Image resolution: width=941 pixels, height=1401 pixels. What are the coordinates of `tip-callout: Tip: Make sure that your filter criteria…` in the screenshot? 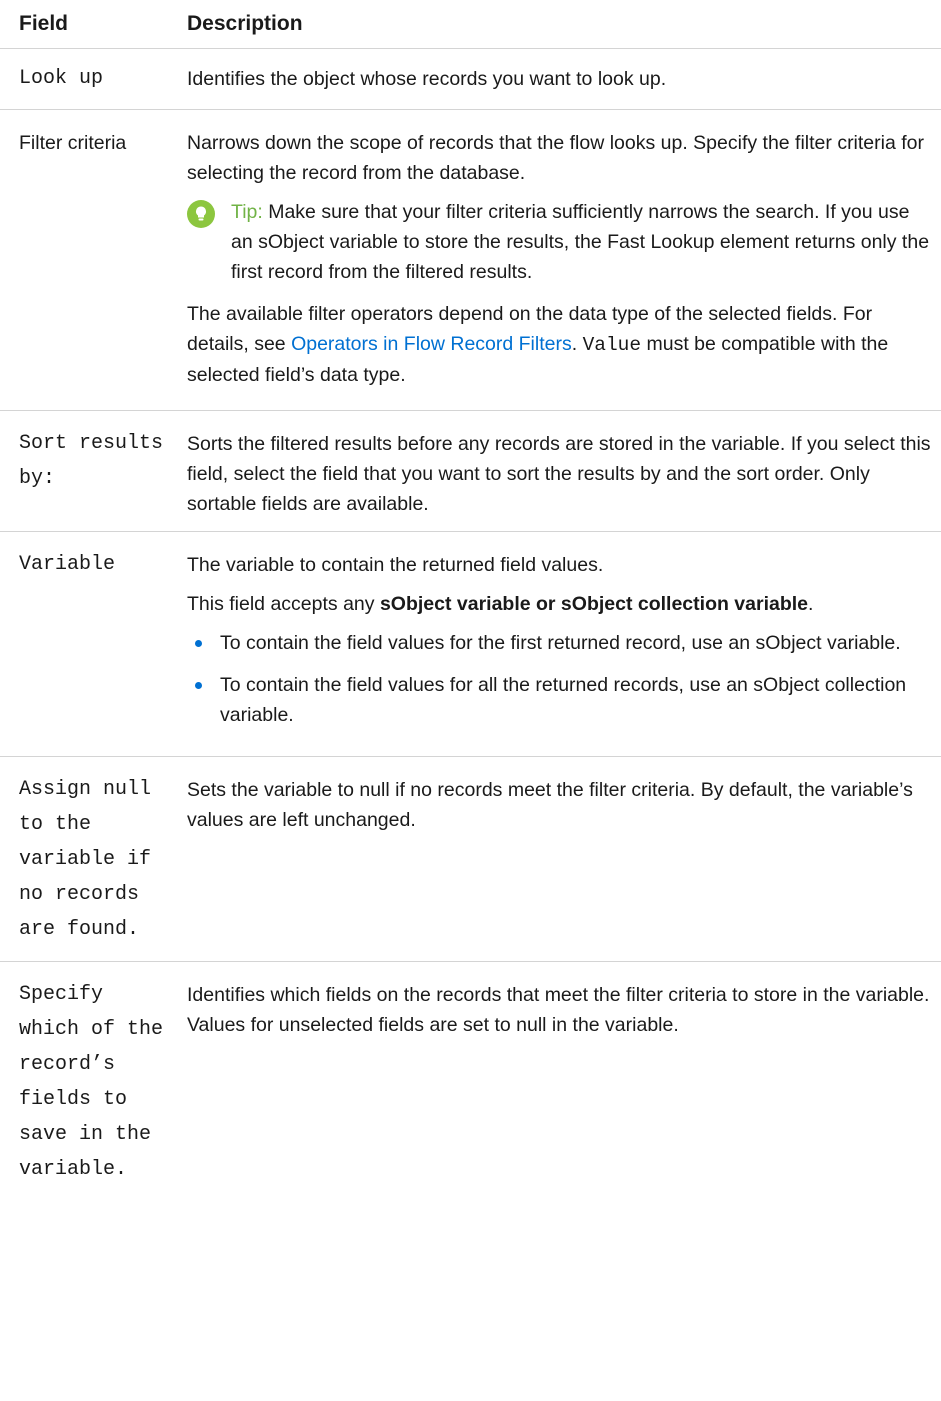 It's located at (559, 242).